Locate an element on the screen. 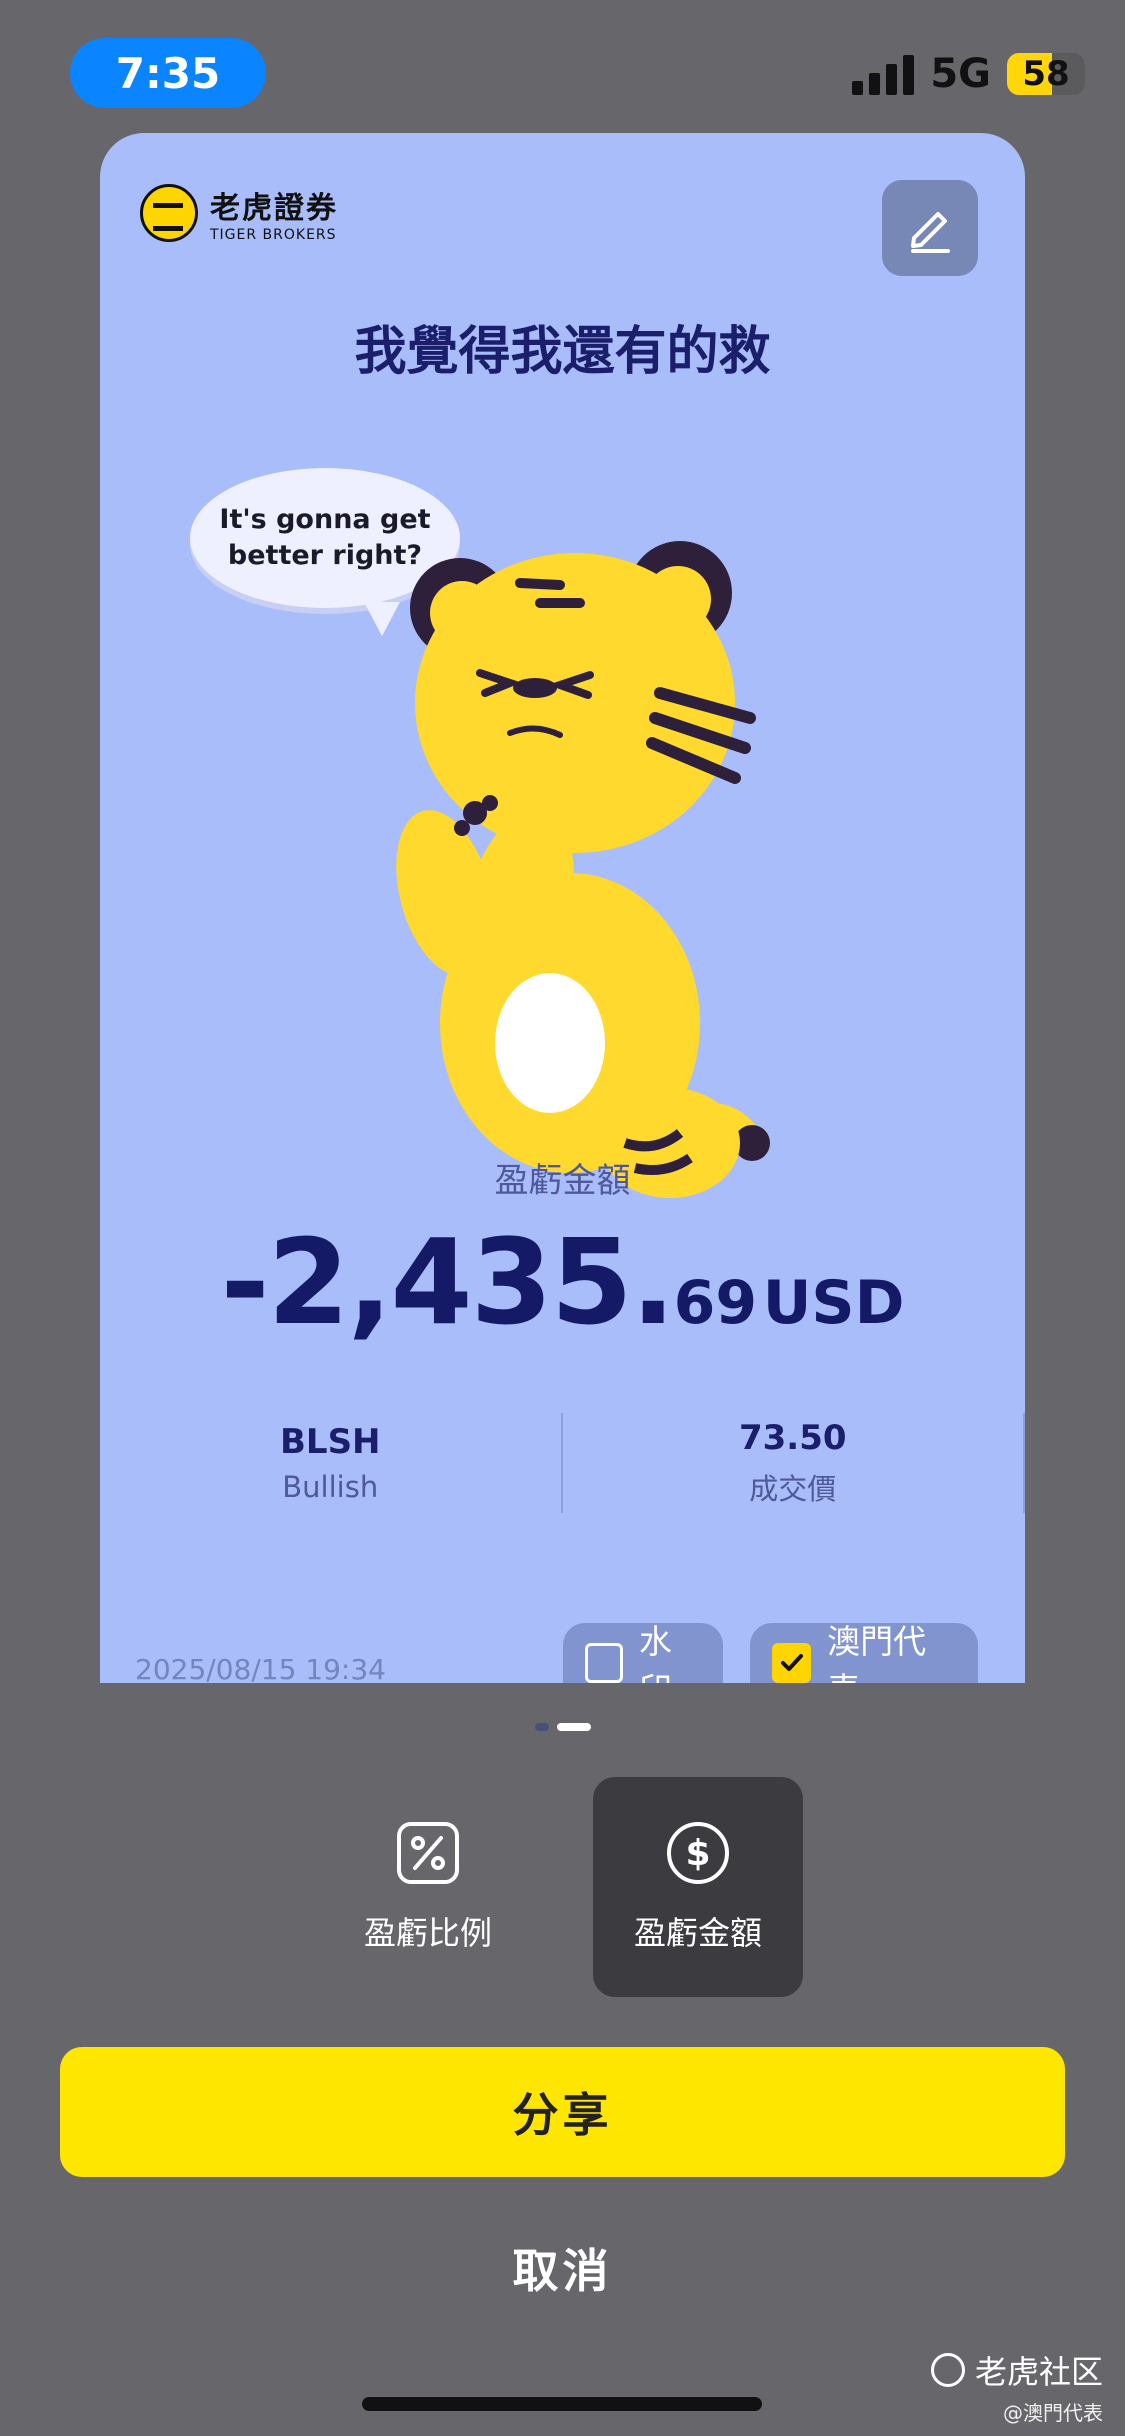  stat-symbol: BLSH Bullish is located at coordinates (331, 1463).